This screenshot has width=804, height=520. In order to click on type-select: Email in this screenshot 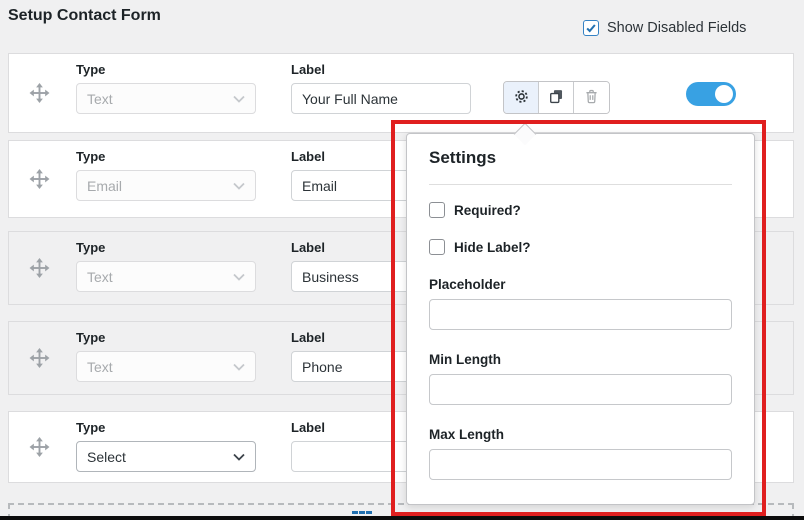, I will do `click(166, 185)`.